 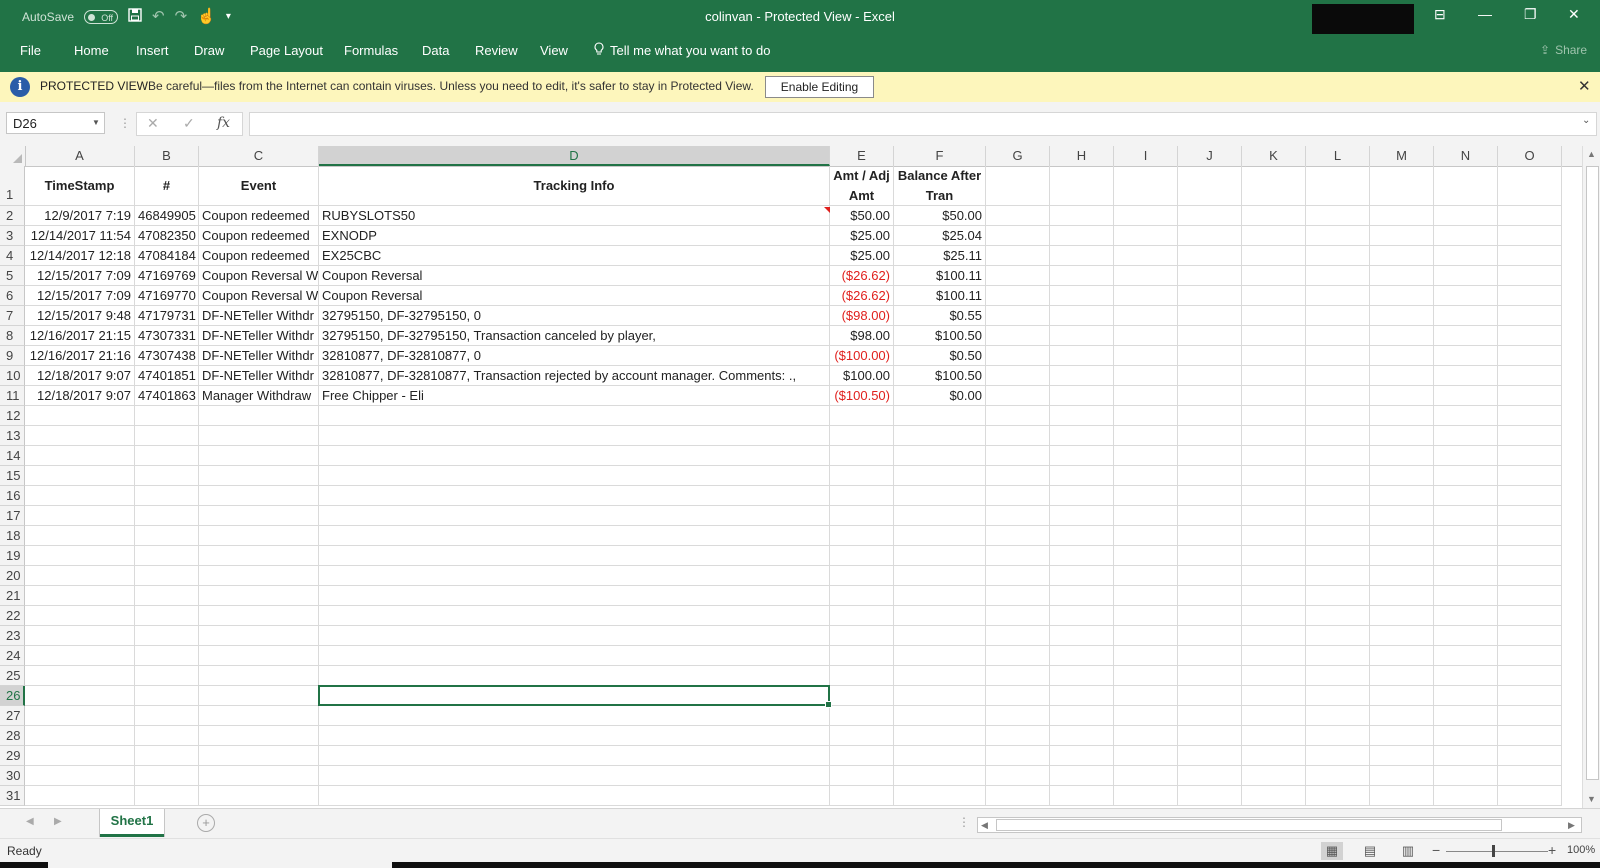 What do you see at coordinates (940, 316) in the screenshot?
I see `cell-balance: $0.55` at bounding box center [940, 316].